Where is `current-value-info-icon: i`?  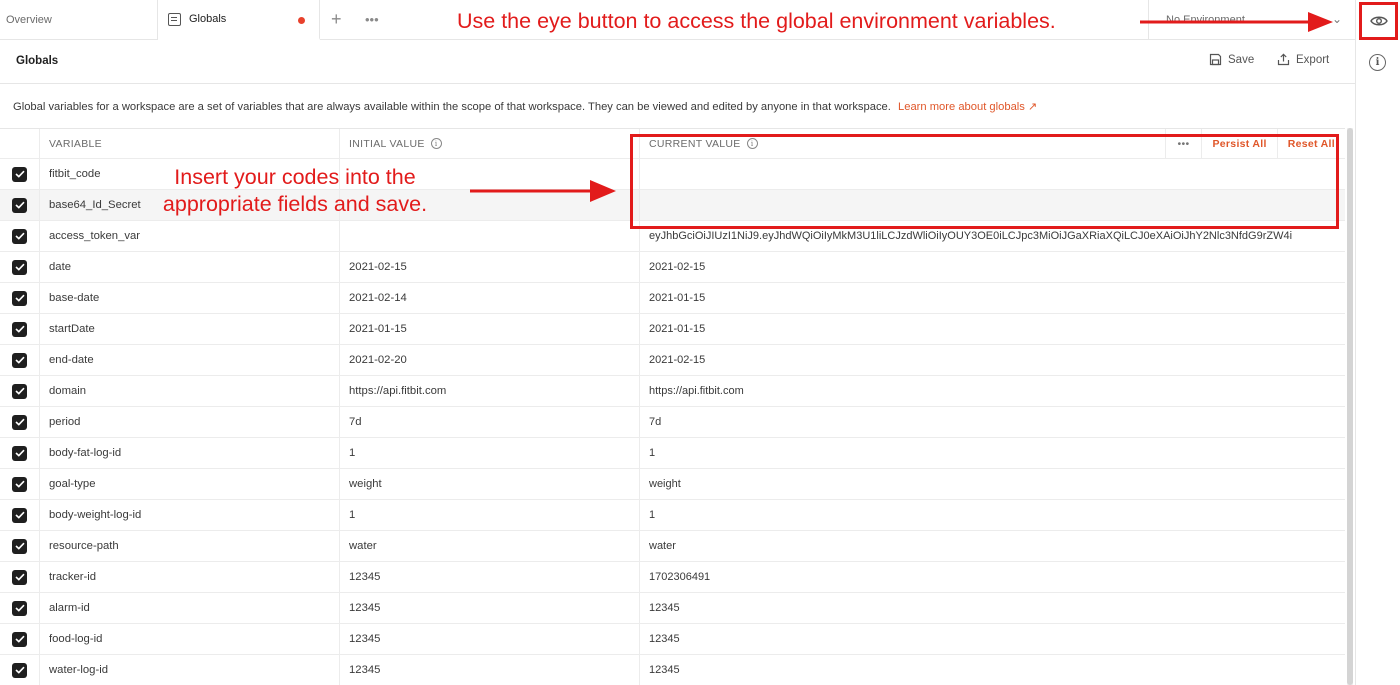 current-value-info-icon: i is located at coordinates (752, 143).